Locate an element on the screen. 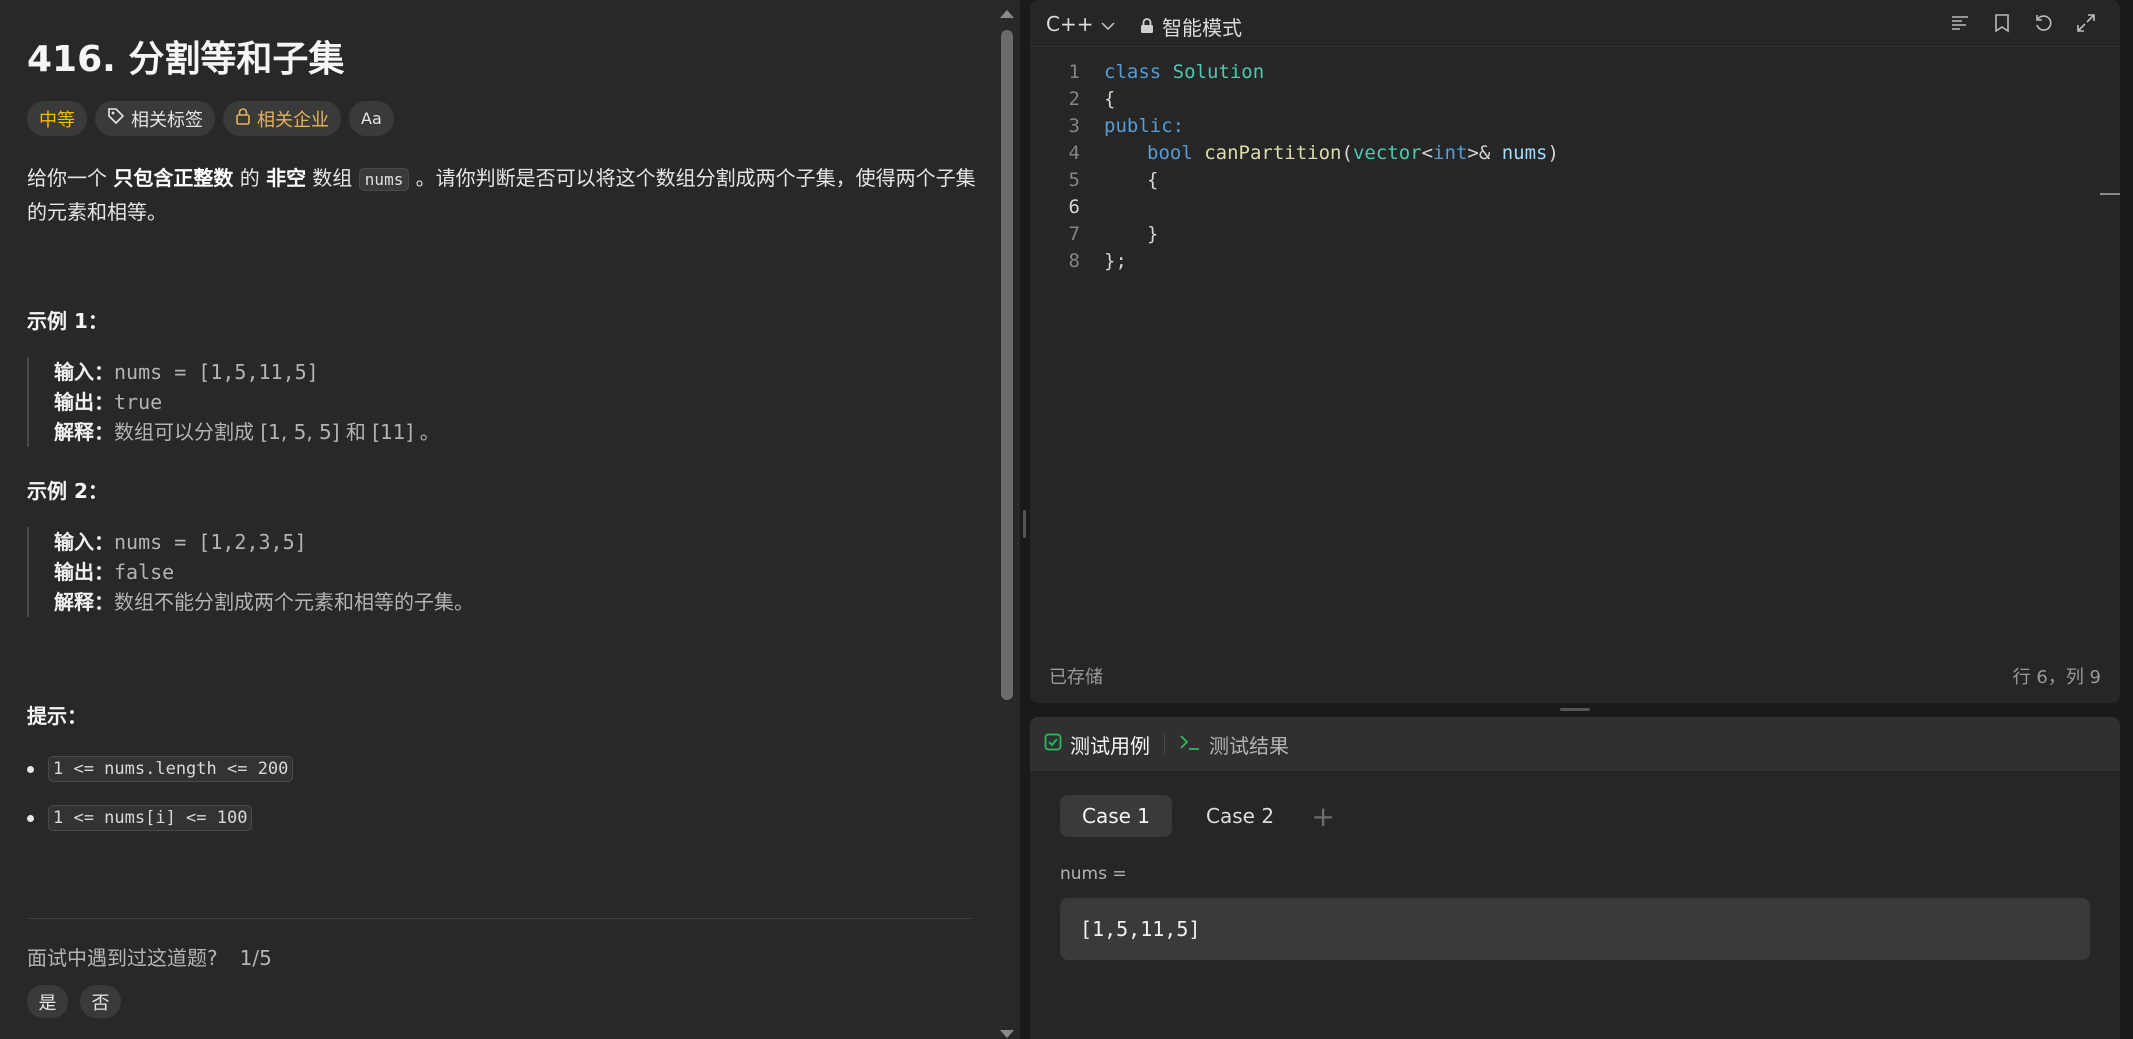 This screenshot has height=1039, width=2133. code-token: int is located at coordinates (1450, 152).